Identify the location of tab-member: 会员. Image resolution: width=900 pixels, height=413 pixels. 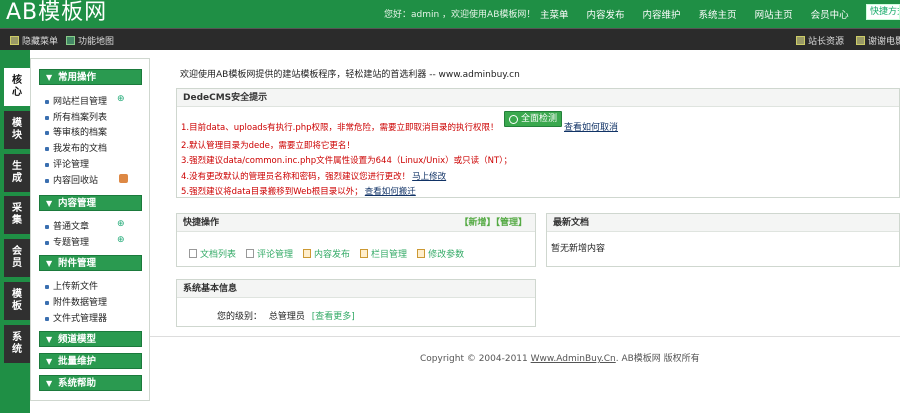
(17, 258).